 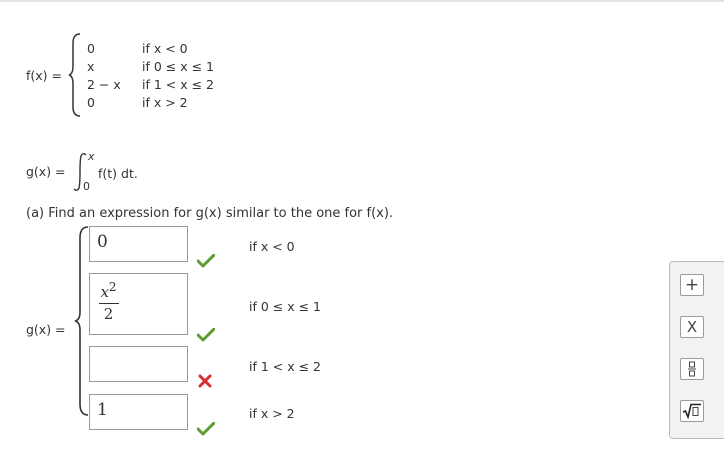 What do you see at coordinates (178, 84) in the screenshot?
I see `fx-case-3-cond: if 1 < x ≤ 2` at bounding box center [178, 84].